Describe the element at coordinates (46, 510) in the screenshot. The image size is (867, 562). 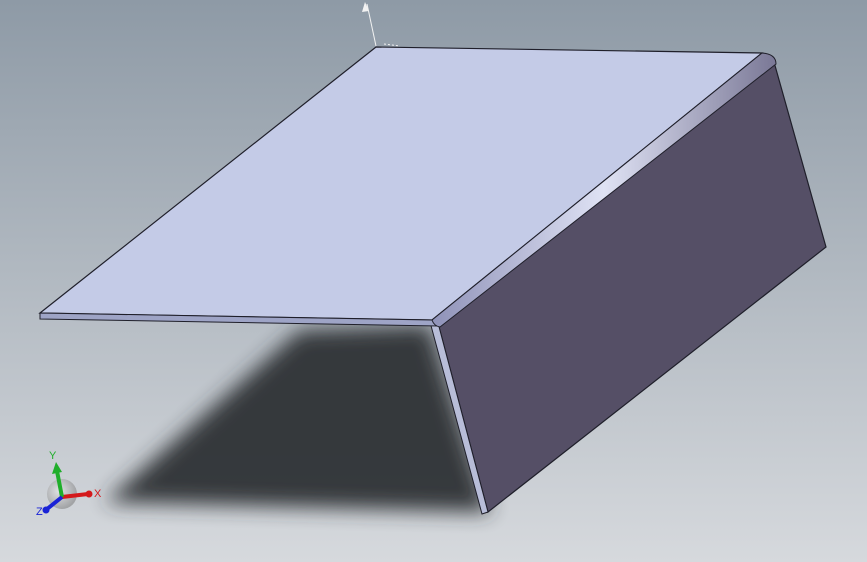
I see `triad-z-tip` at that location.